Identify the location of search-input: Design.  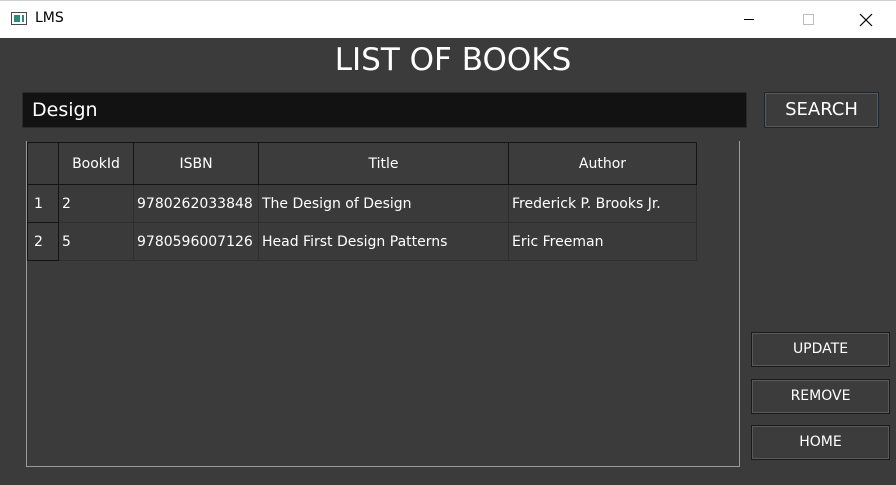
(384, 110).